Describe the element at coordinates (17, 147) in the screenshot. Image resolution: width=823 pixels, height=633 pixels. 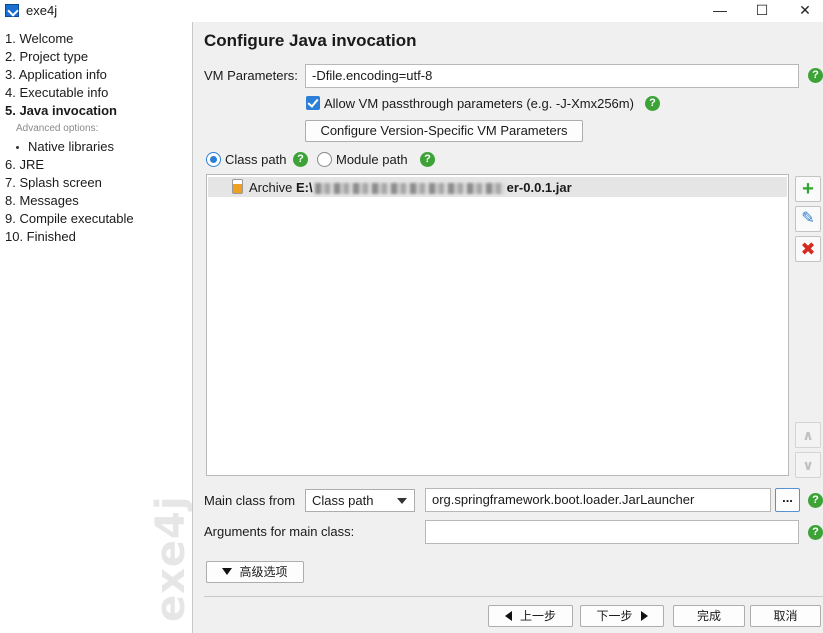
I see `bullet-icon` at that location.